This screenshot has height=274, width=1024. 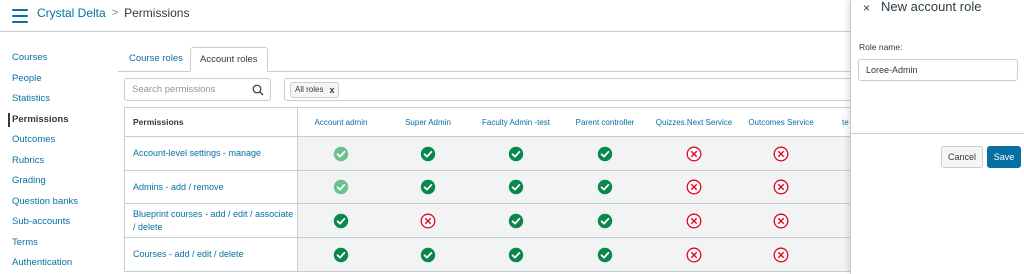 What do you see at coordinates (937, 133) in the screenshot?
I see `divider` at bounding box center [937, 133].